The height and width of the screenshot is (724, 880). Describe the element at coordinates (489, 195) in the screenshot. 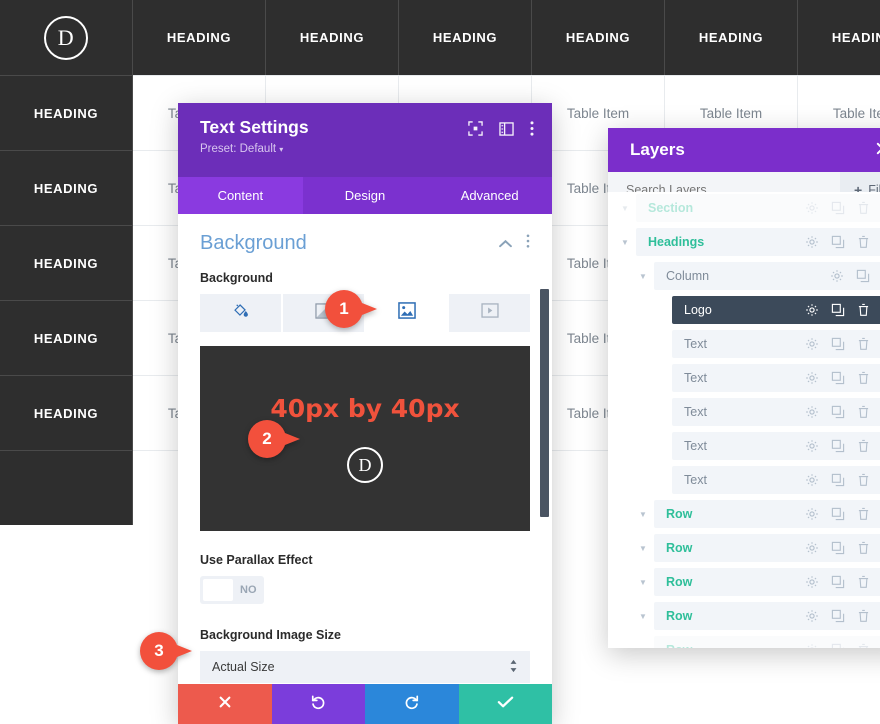

I see `tab-advanced: Advanced` at that location.